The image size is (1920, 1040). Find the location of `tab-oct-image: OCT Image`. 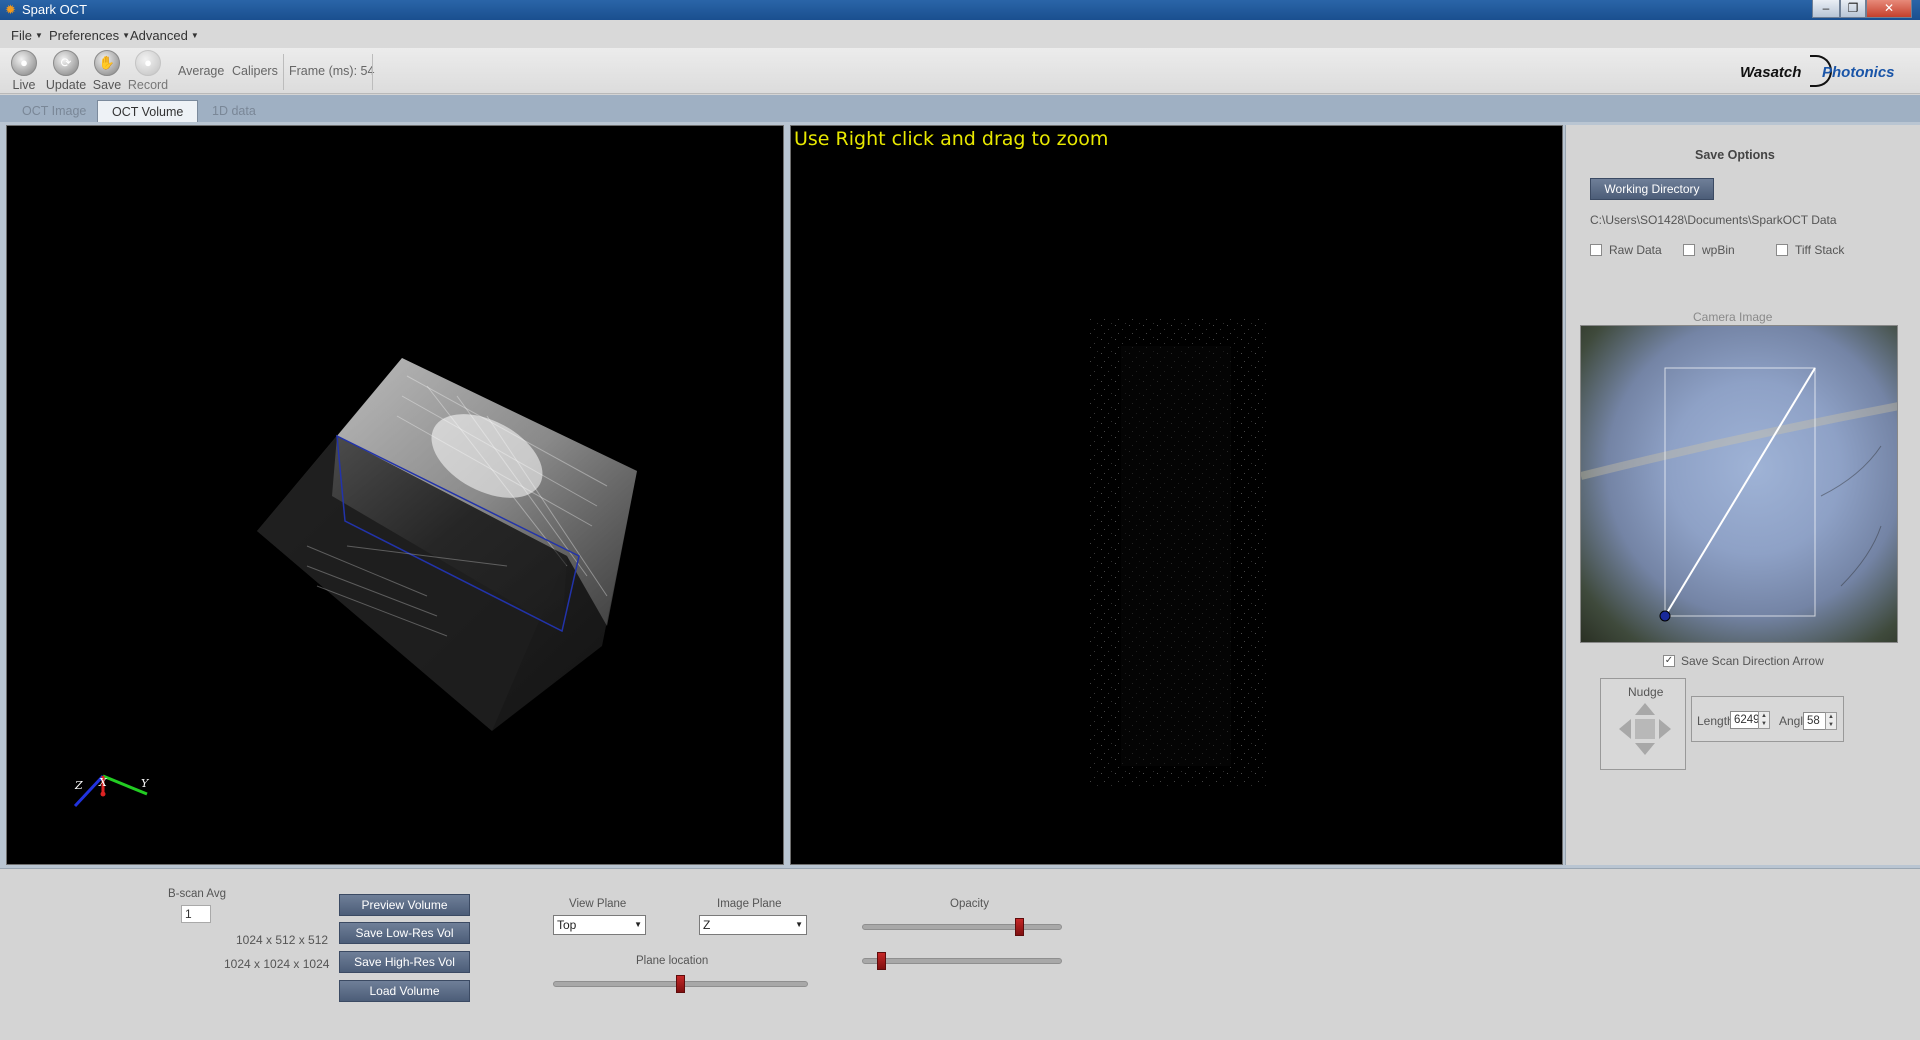

tab-oct-image: OCT Image is located at coordinates (54, 111).